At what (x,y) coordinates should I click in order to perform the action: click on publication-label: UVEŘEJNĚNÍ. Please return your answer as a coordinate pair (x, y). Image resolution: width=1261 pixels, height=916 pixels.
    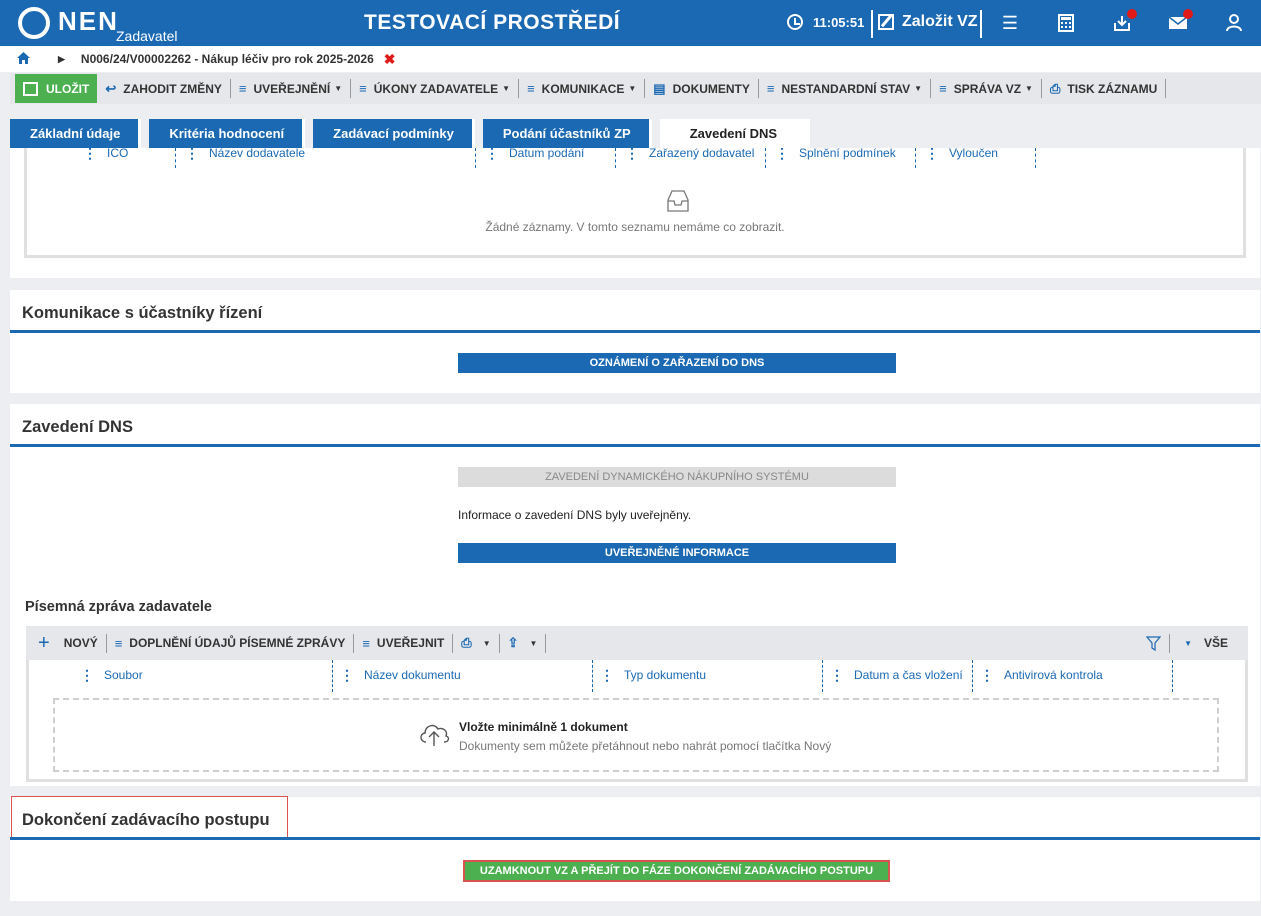
    Looking at the image, I should click on (292, 88).